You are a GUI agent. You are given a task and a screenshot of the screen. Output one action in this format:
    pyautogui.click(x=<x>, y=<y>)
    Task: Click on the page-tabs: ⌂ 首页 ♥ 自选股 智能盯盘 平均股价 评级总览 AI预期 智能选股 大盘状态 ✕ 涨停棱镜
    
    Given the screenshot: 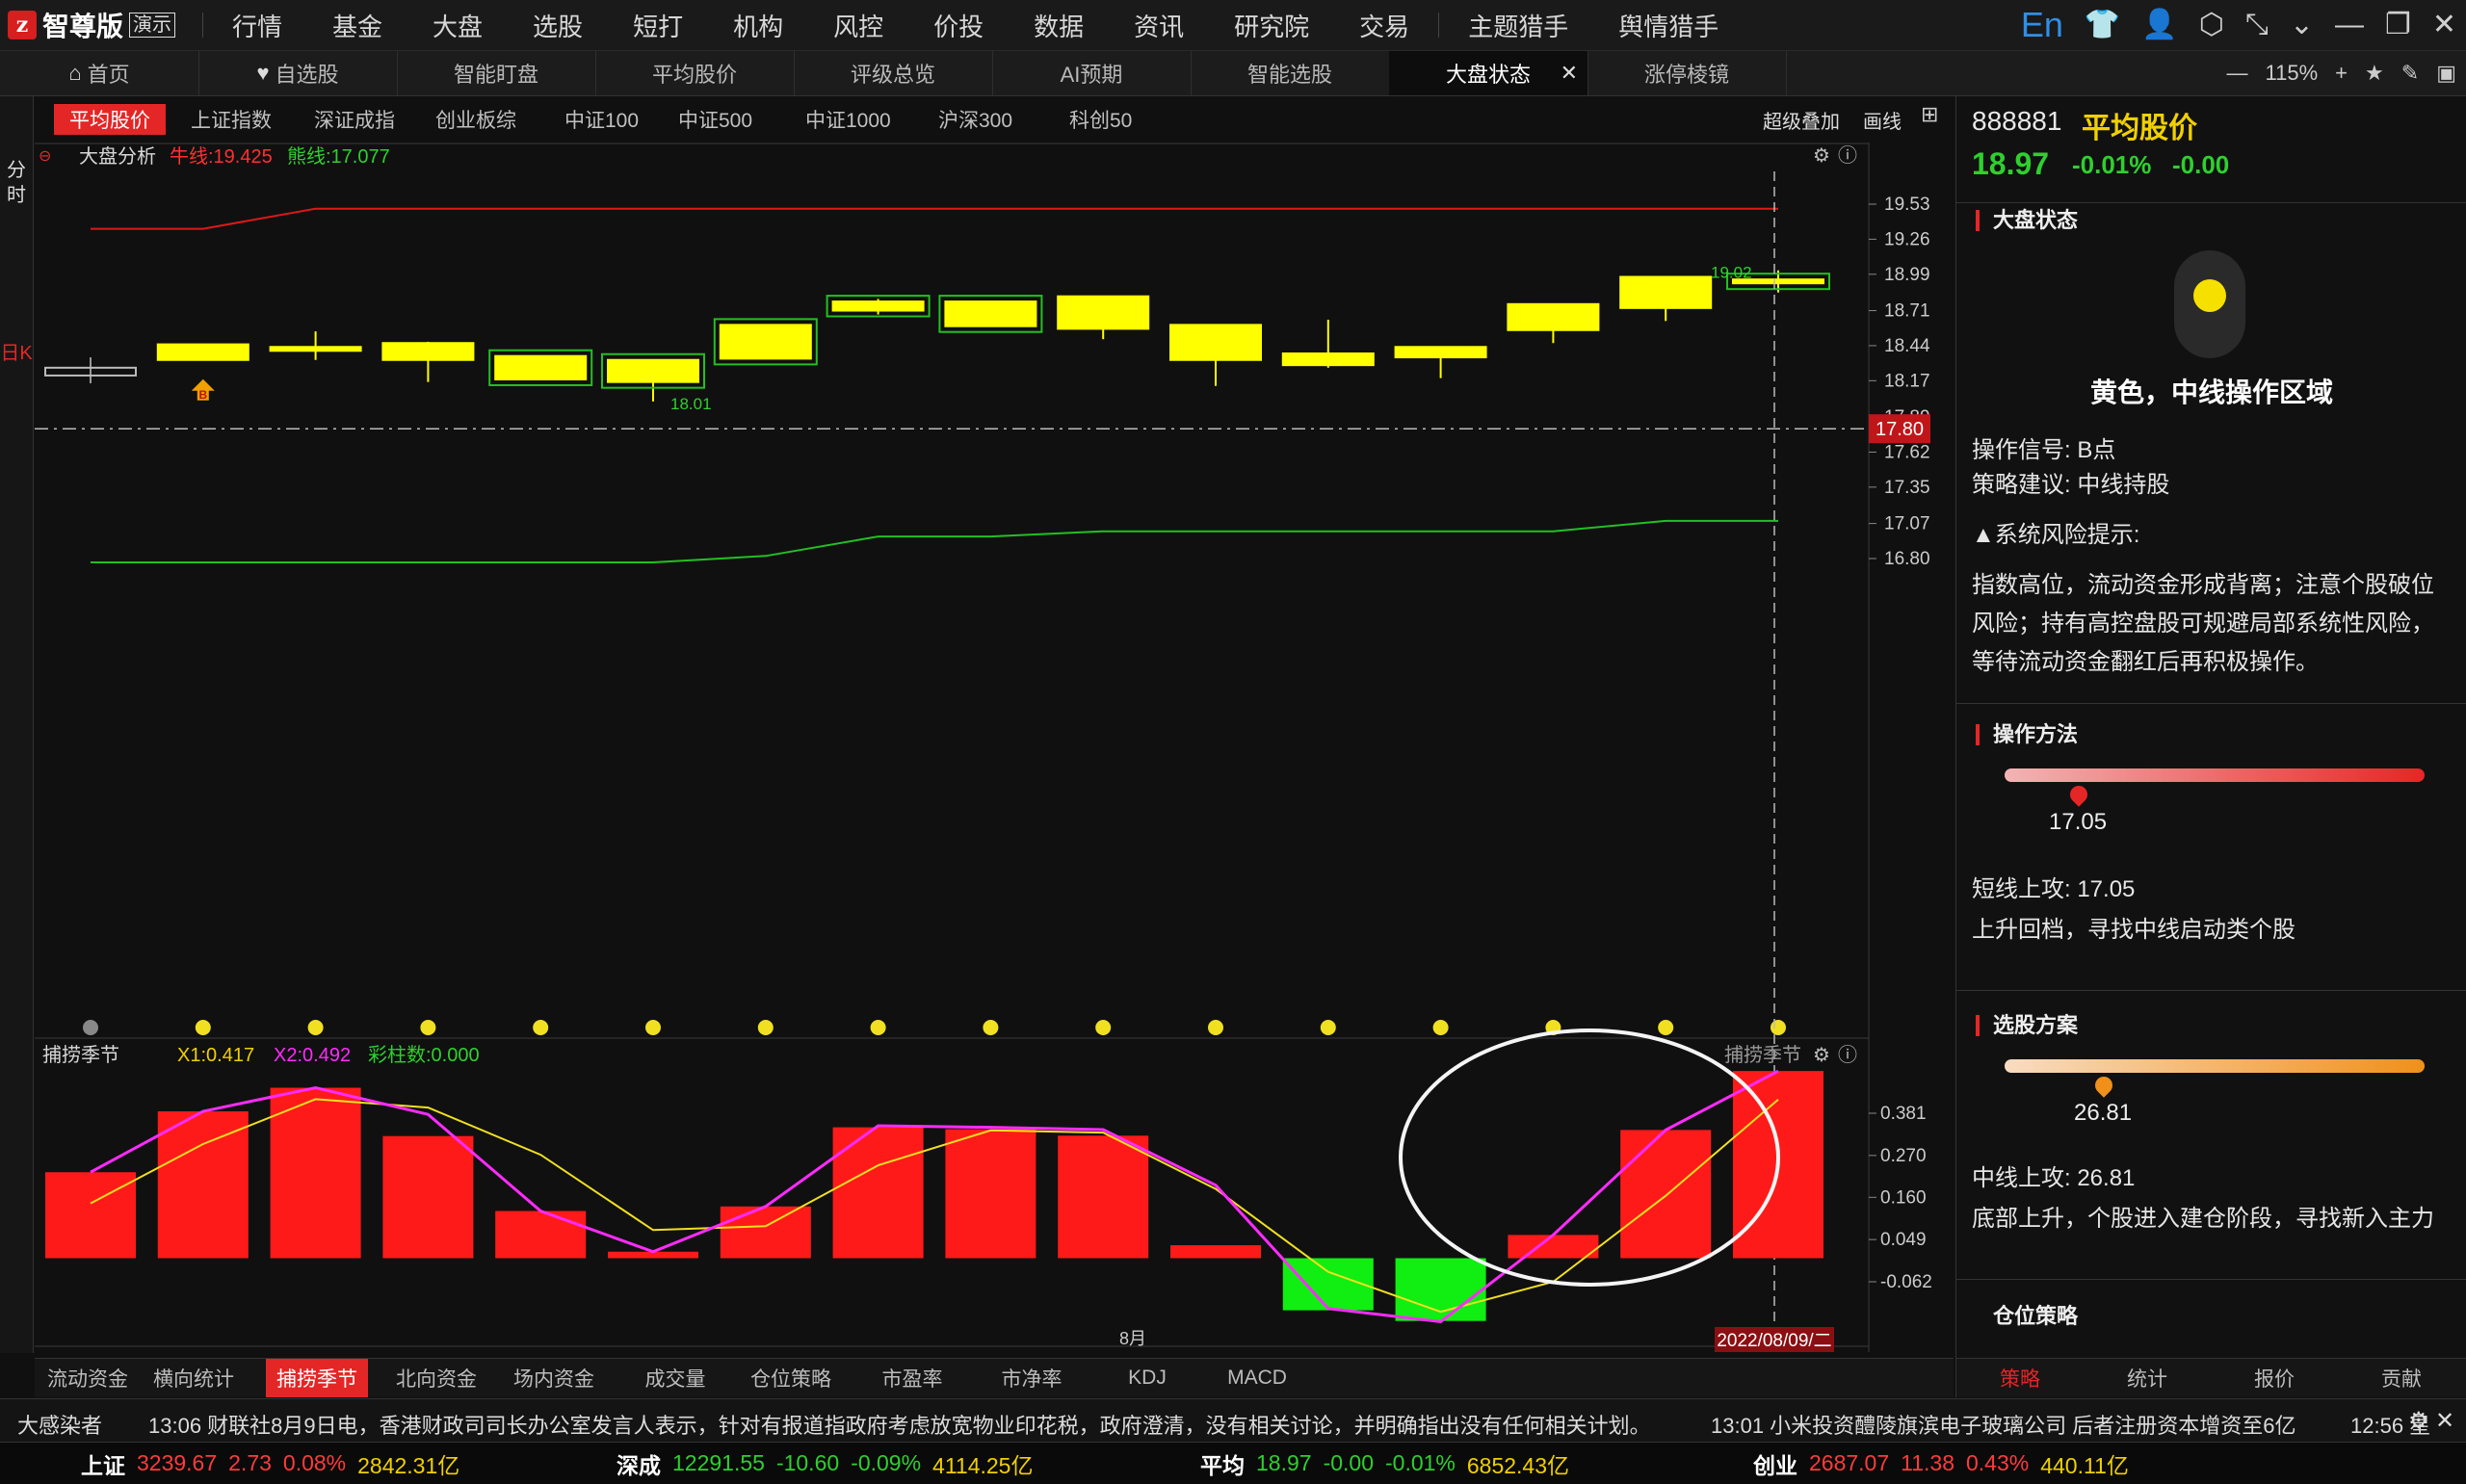 What is the action you would take?
    pyautogui.click(x=1233, y=73)
    